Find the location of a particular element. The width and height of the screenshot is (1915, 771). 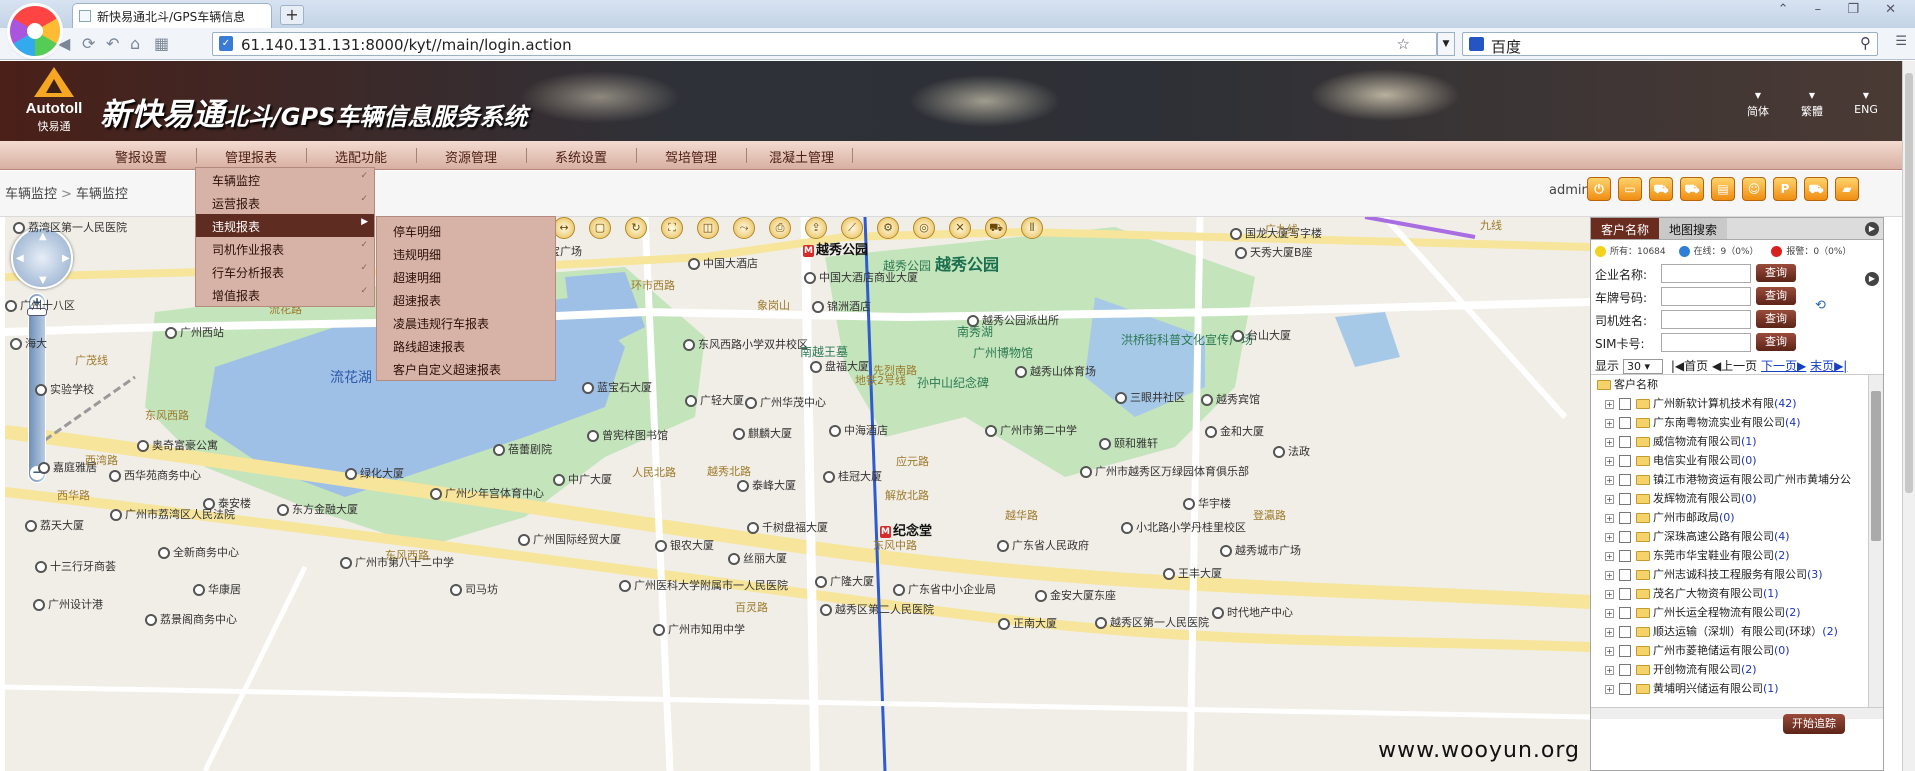

map-label: 越秀区第二人民医院 is located at coordinates (877, 609).